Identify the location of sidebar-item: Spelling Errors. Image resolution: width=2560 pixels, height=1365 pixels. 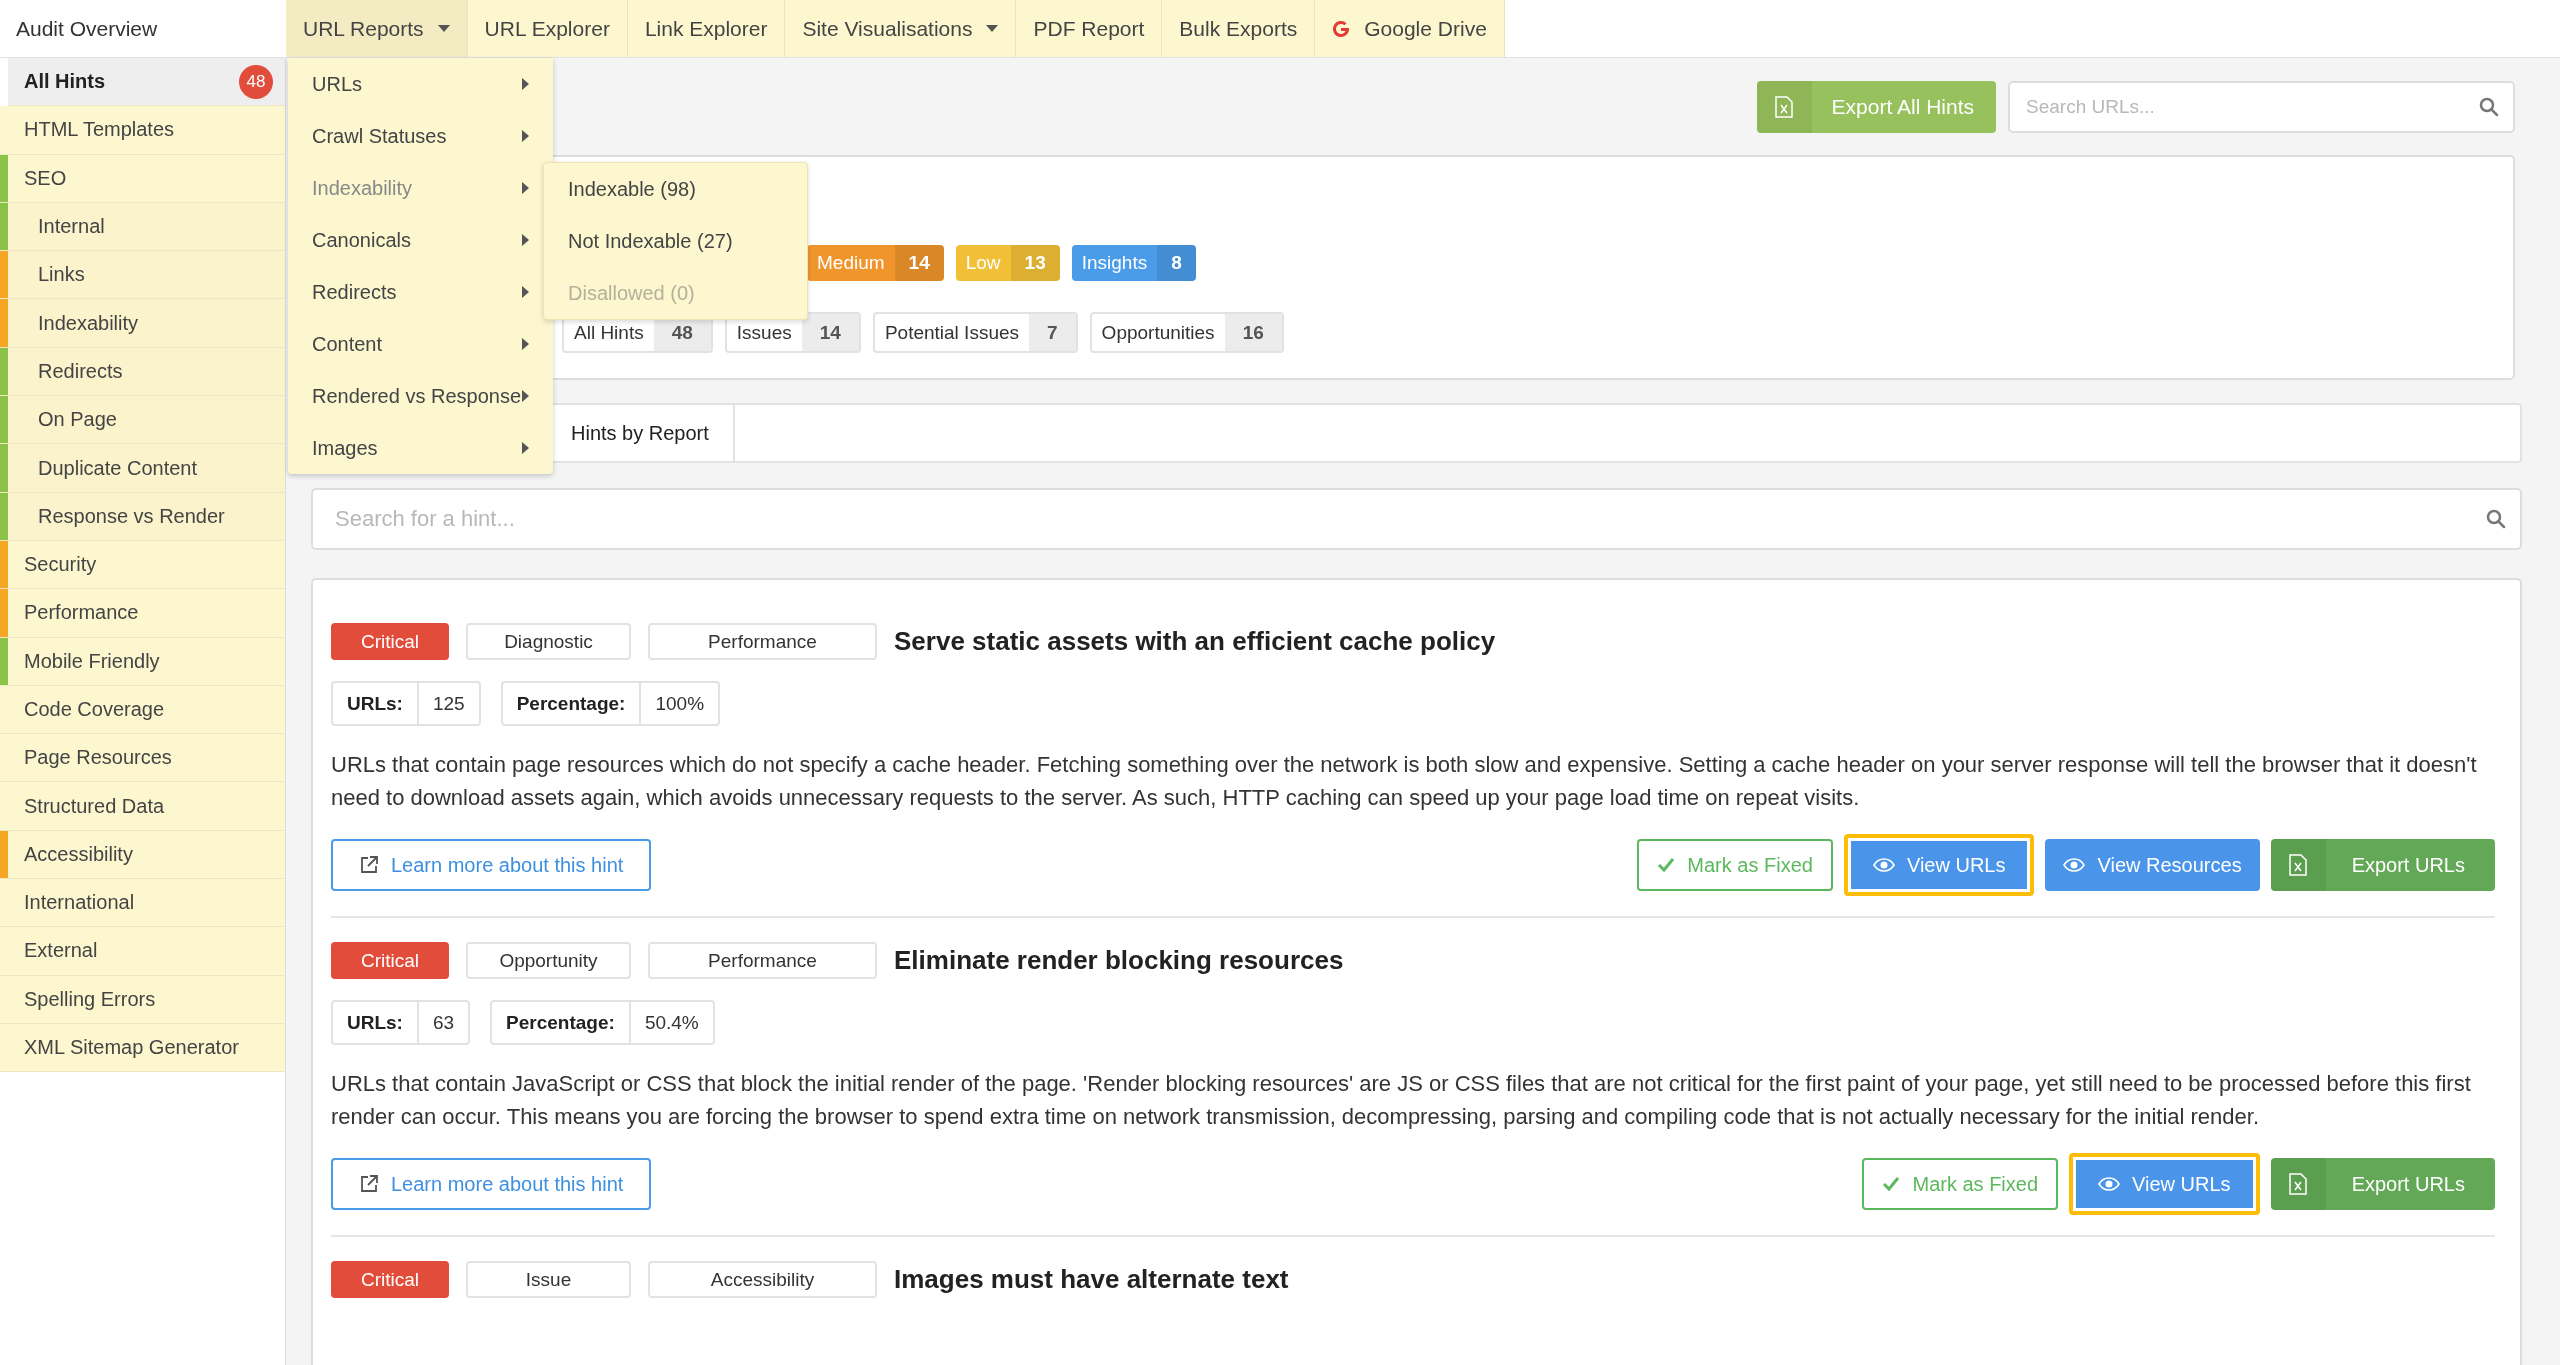
(142, 999).